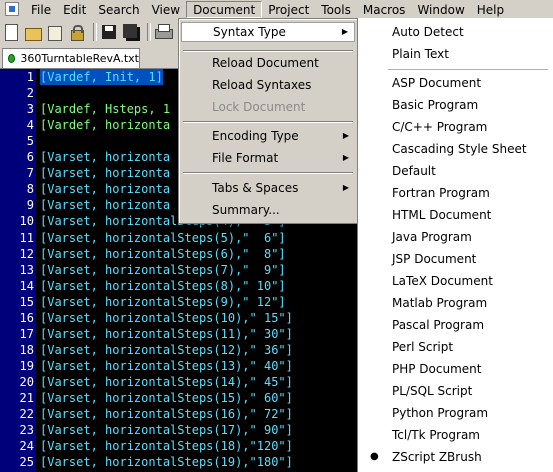  What do you see at coordinates (26, 221) in the screenshot?
I see `line-number: 10` at bounding box center [26, 221].